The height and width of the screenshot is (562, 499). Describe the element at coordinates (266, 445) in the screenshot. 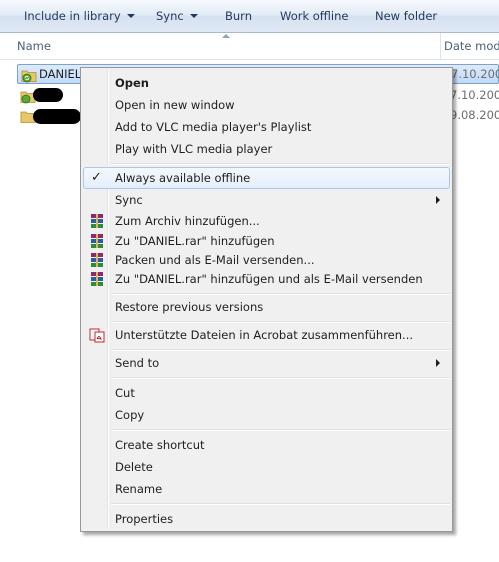

I see `menu-item-create-shortcut: Create shortcut` at that location.